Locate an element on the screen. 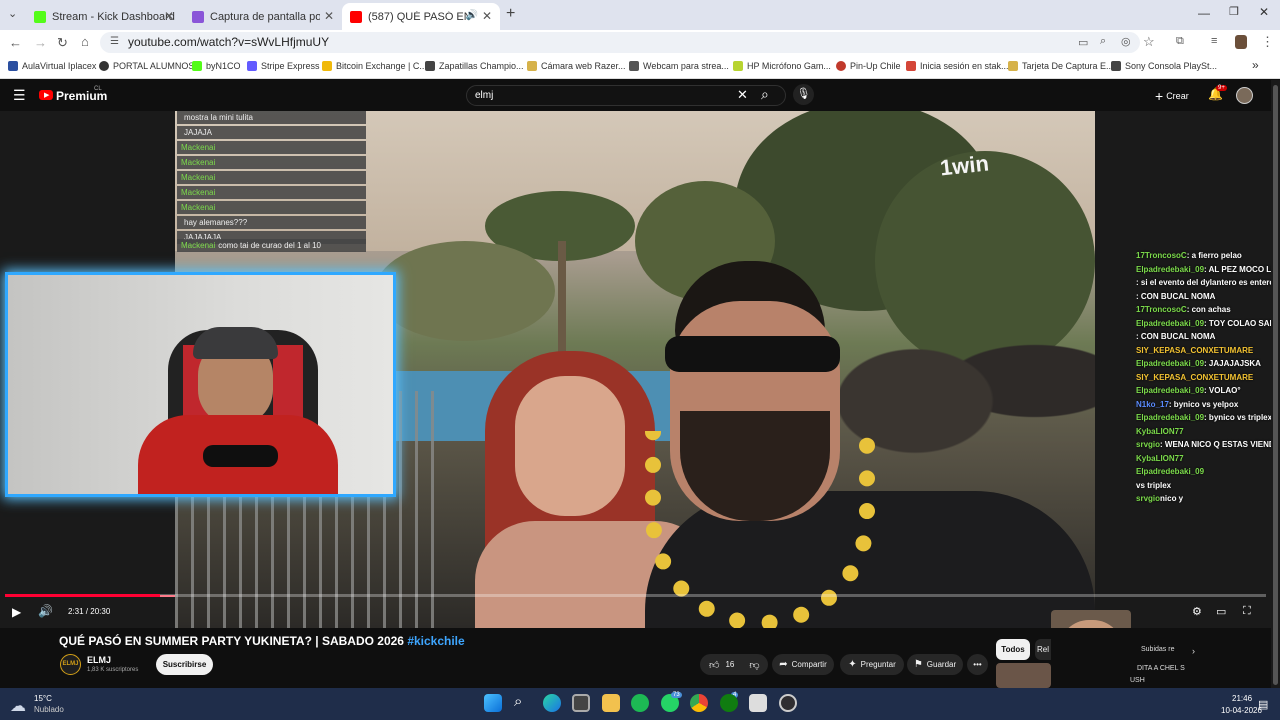  back-icon: ← is located at coordinates (15, 42).